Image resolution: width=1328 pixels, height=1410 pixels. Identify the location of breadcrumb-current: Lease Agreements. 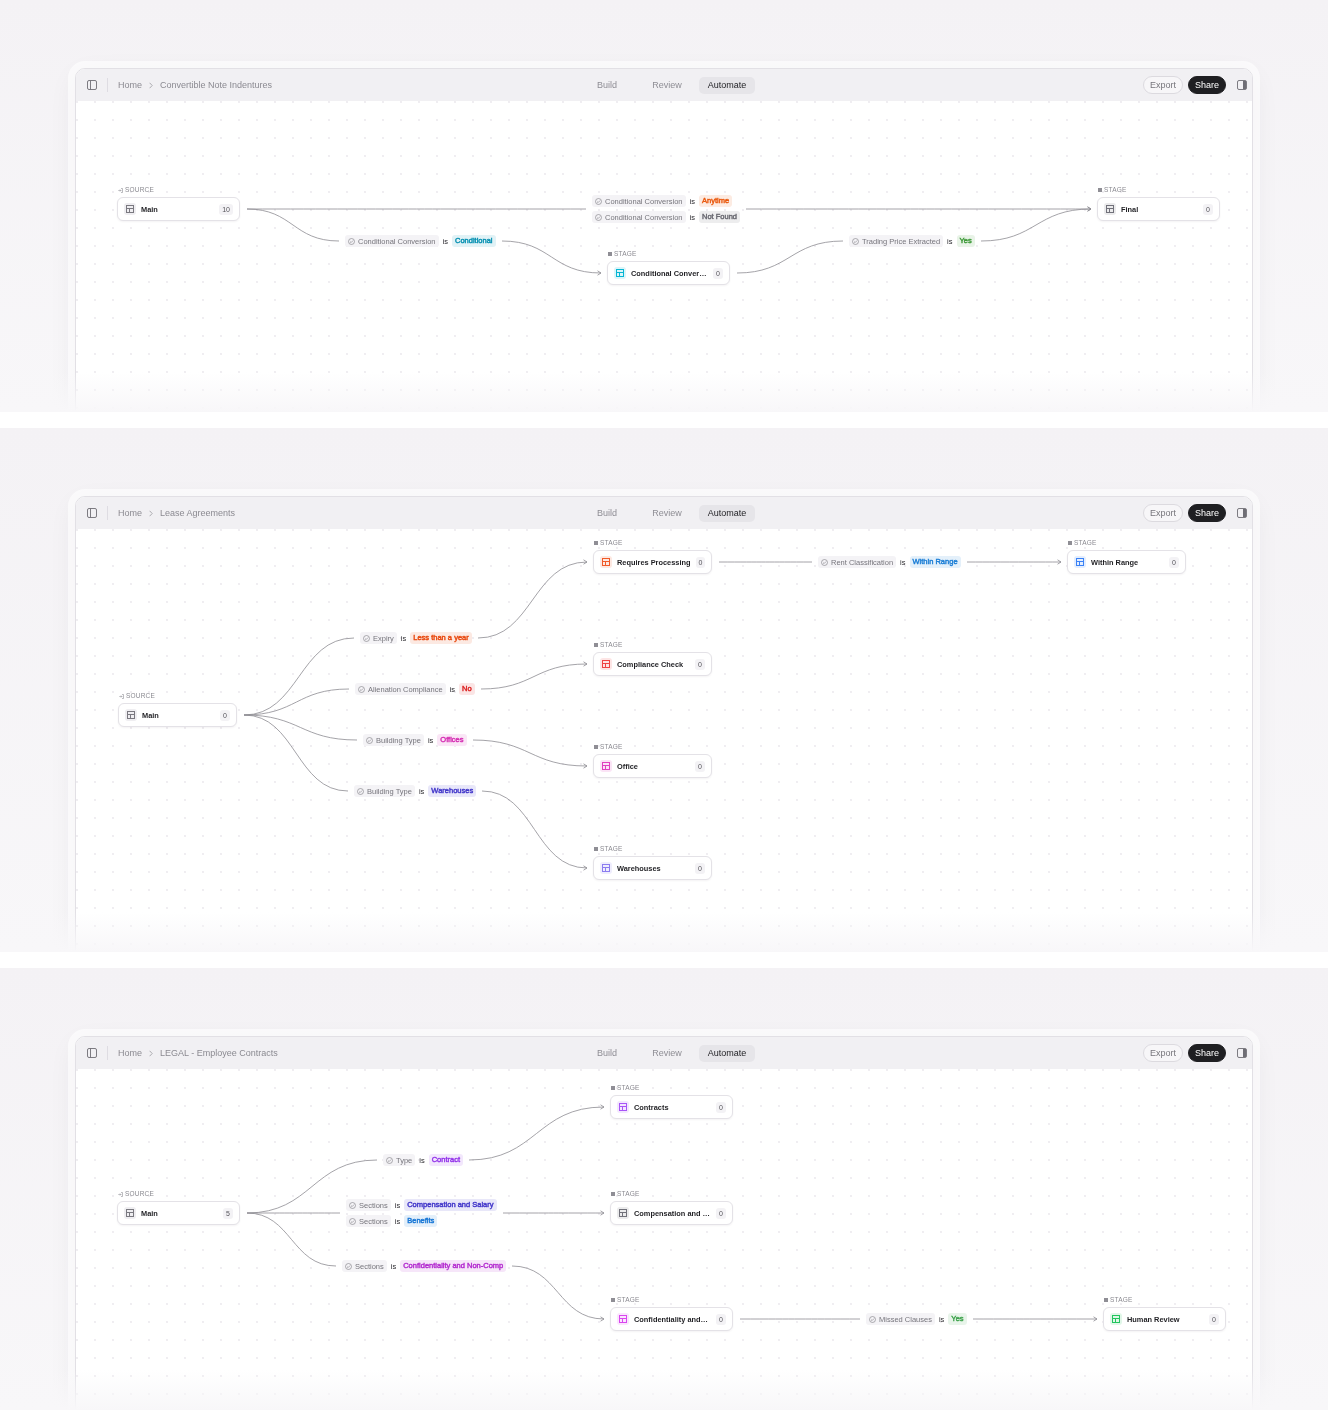
(198, 513).